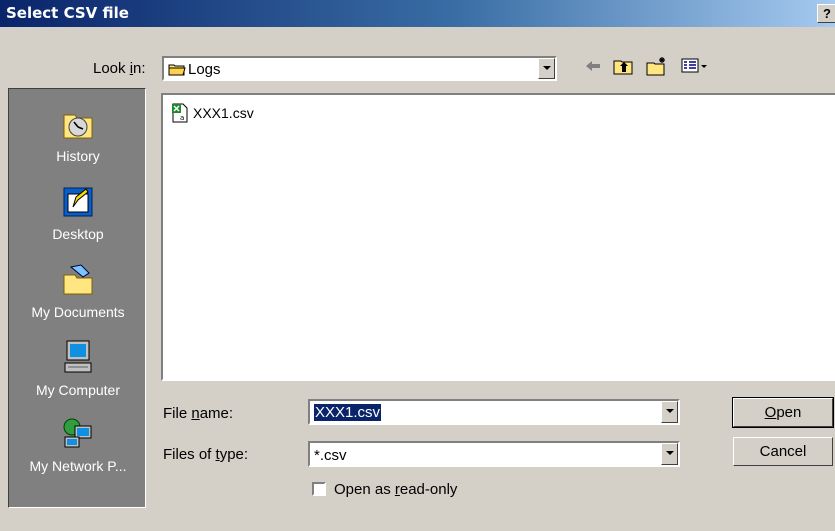 The image size is (835, 531). Describe the element at coordinates (67, 13) in the screenshot. I see `window-title: Select CSV file` at that location.